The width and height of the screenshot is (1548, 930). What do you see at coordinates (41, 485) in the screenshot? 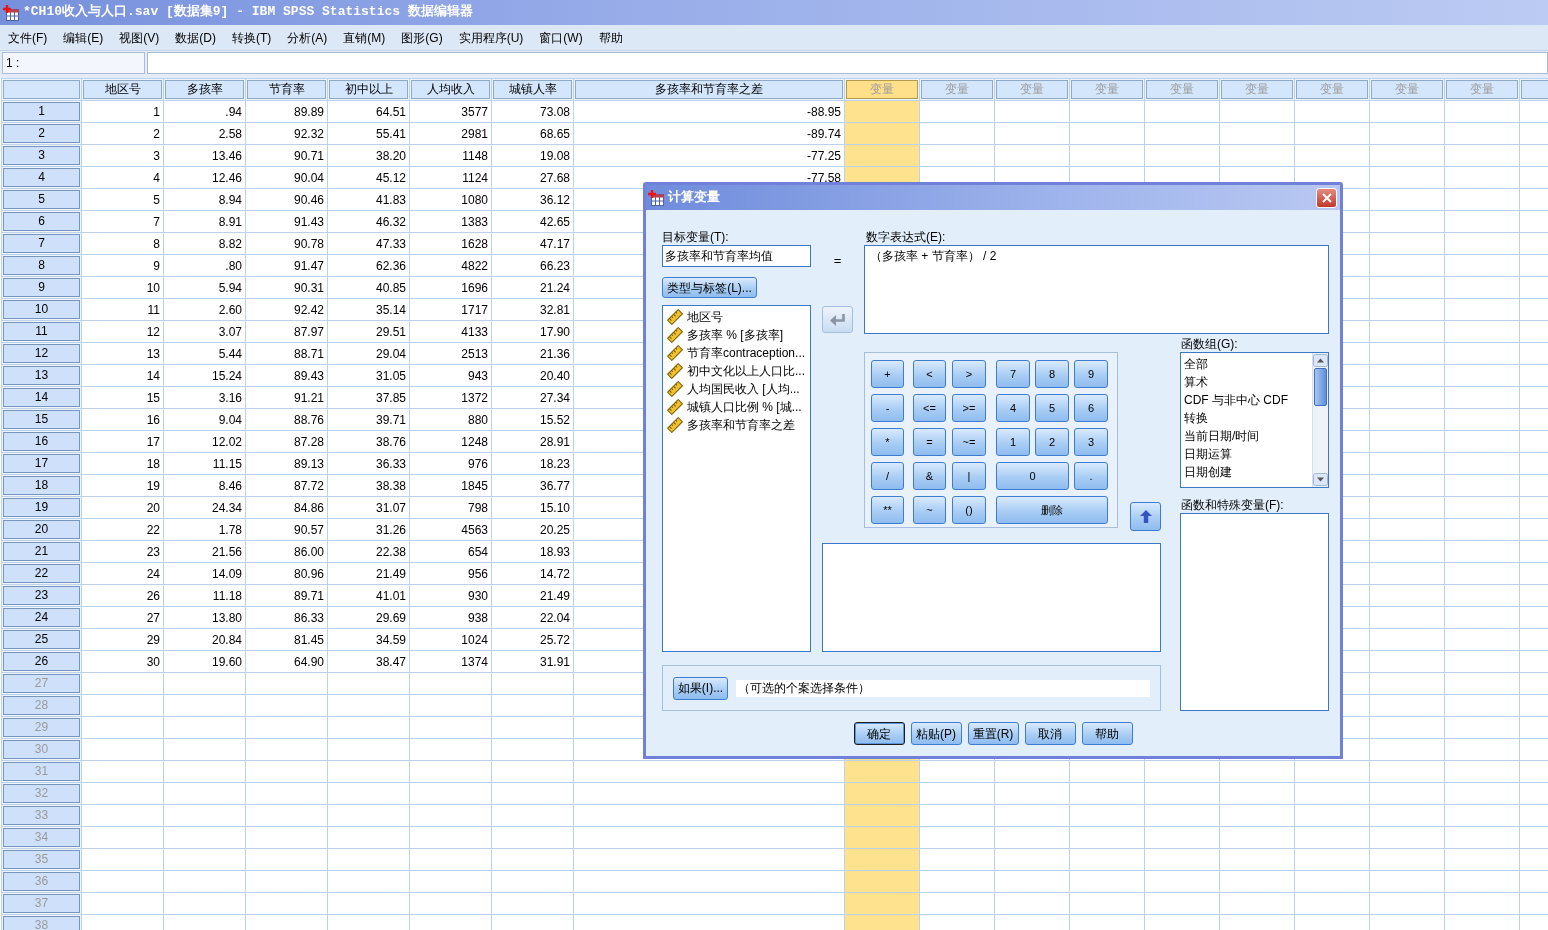
I see `row-header: 18` at bounding box center [41, 485].